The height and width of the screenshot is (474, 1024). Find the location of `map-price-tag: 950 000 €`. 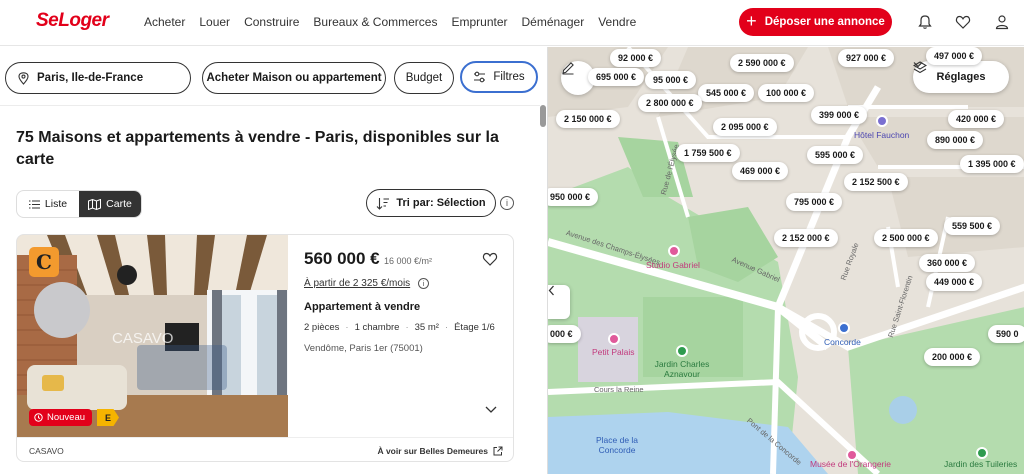

map-price-tag: 950 000 € is located at coordinates (573, 197).